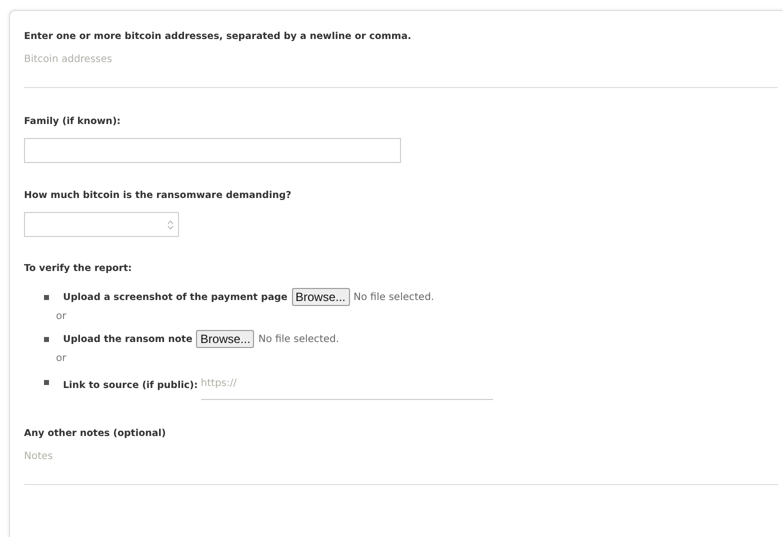 This screenshot has width=783, height=537. I want to click on amount-field, so click(101, 224).